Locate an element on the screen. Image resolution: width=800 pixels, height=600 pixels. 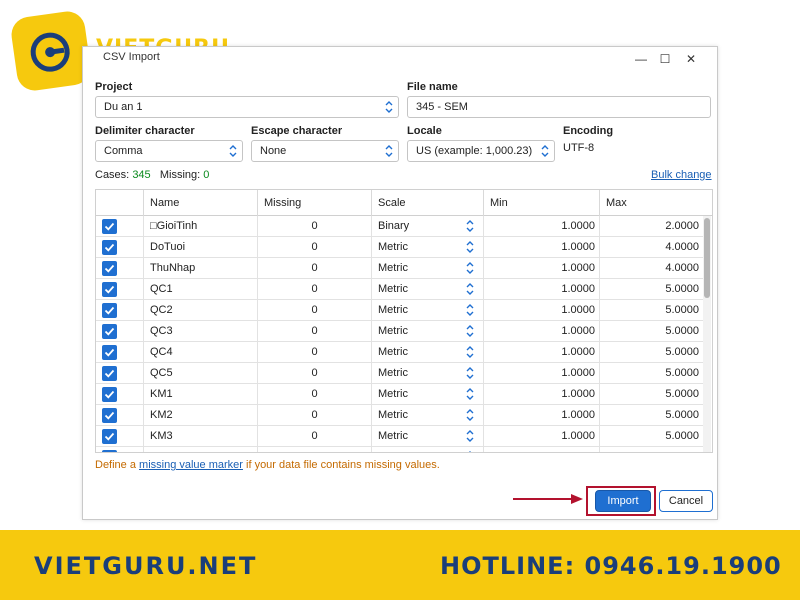
table-row: QC3 0 Metric 1.0000 5.0000 is located at coordinates (400, 331).